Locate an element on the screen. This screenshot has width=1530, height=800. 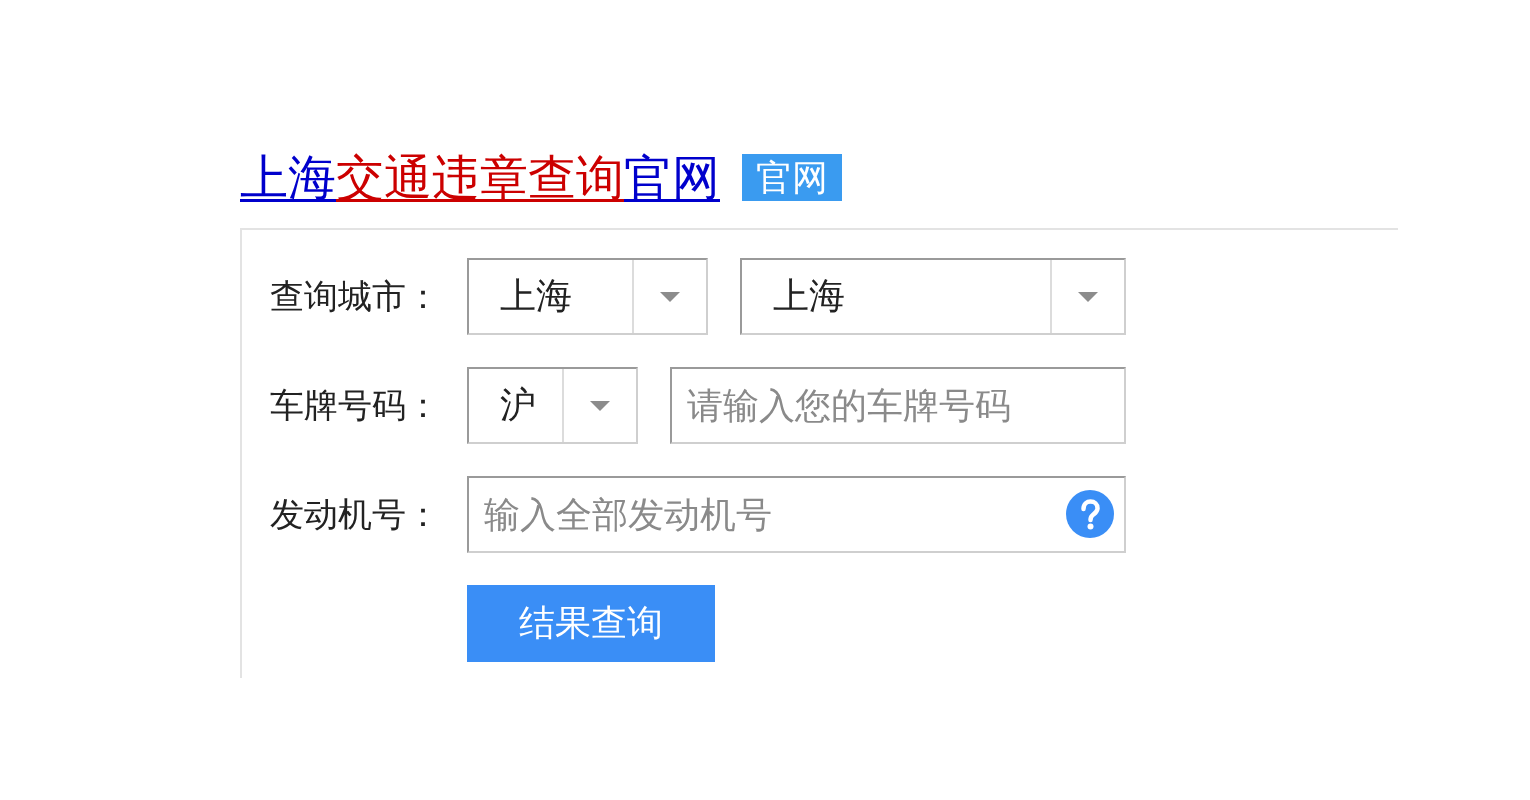
dropdown-select: 沪 is located at coordinates (552, 405).